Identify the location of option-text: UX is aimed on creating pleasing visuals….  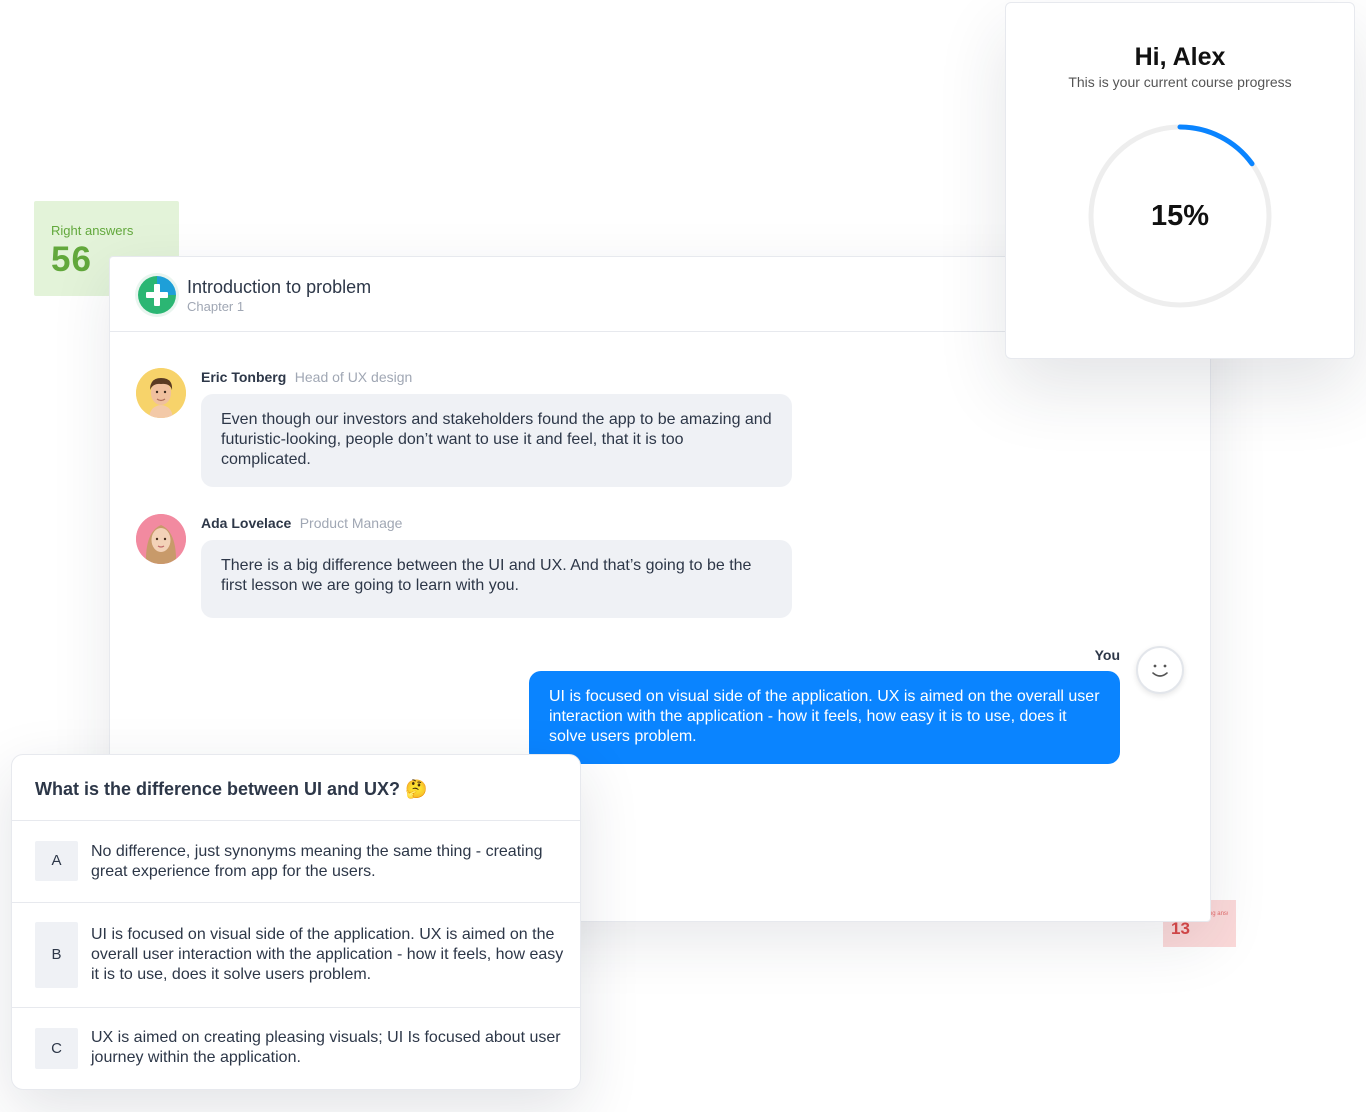
(326, 1047).